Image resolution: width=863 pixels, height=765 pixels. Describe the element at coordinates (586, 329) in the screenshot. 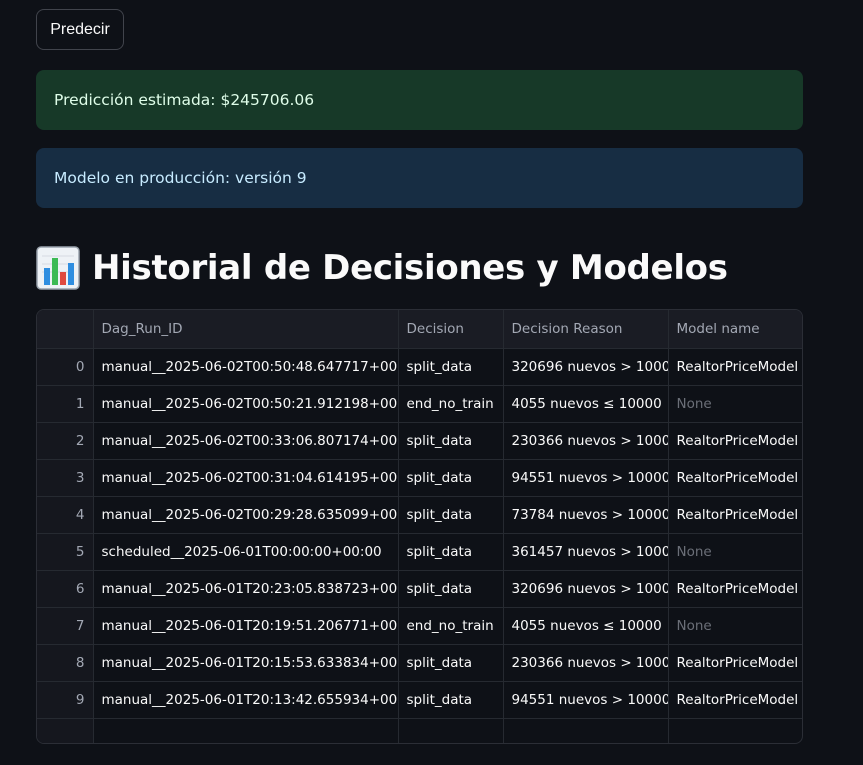

I see `decision-reason-header: Decision Reason` at that location.